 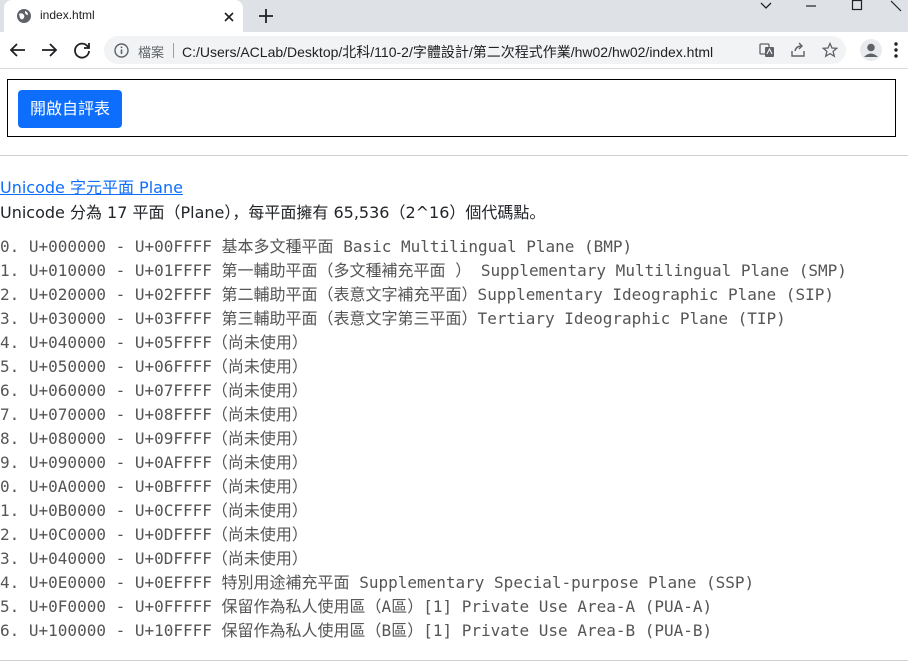 I want to click on tab-strip: index.html, so click(x=454, y=16).